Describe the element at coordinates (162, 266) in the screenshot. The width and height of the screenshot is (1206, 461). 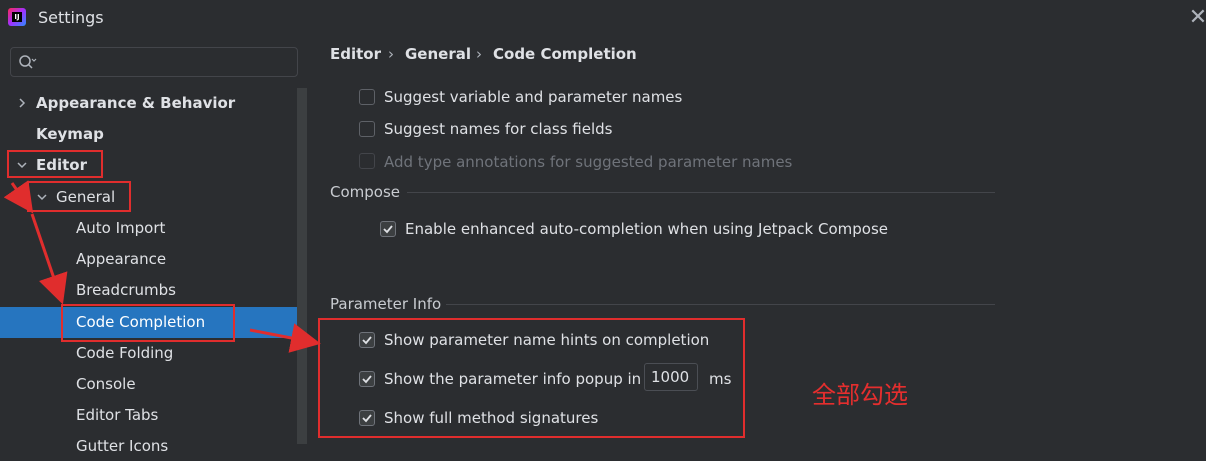
I see `annotation-arrows` at that location.